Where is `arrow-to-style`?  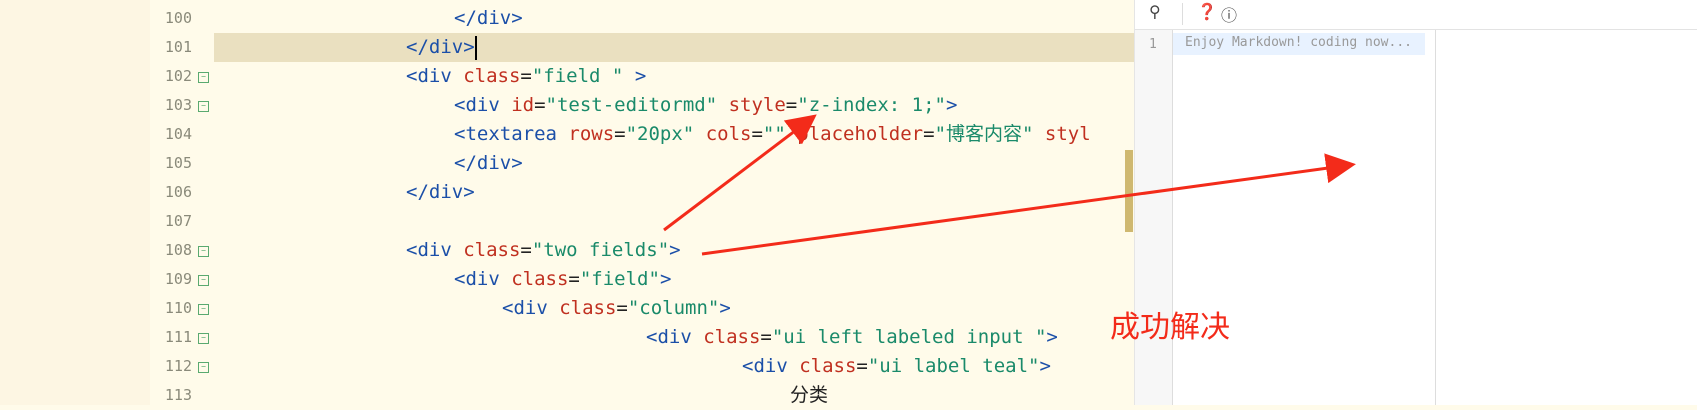 arrow-to-style is located at coordinates (740, 173).